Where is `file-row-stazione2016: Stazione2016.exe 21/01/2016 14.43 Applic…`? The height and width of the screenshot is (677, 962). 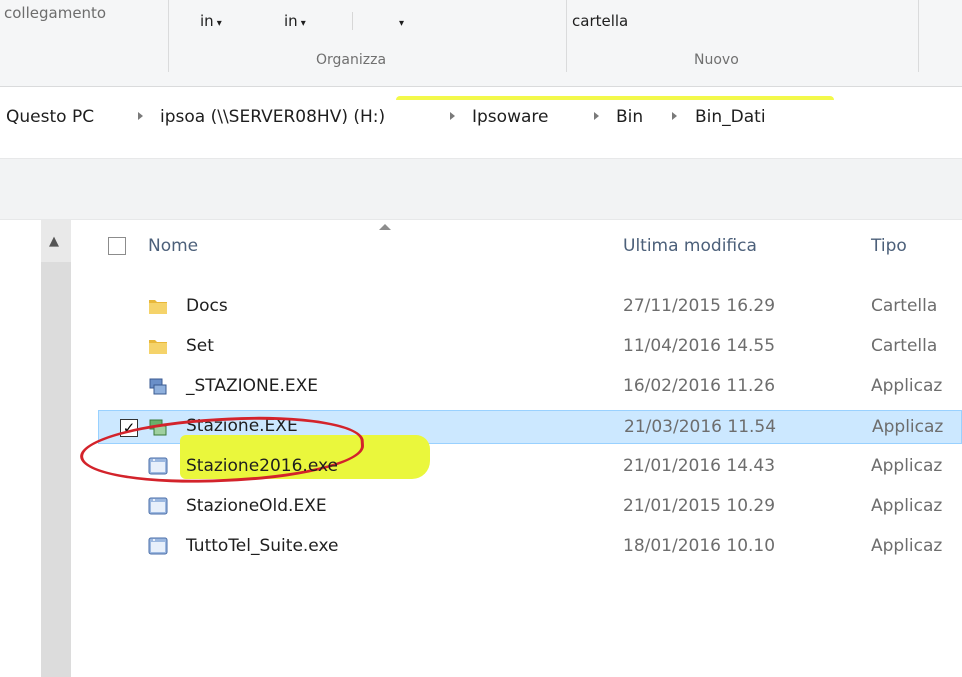
file-row-stazione2016: Stazione2016.exe 21/01/2016 14.43 Applic… is located at coordinates (530, 467).